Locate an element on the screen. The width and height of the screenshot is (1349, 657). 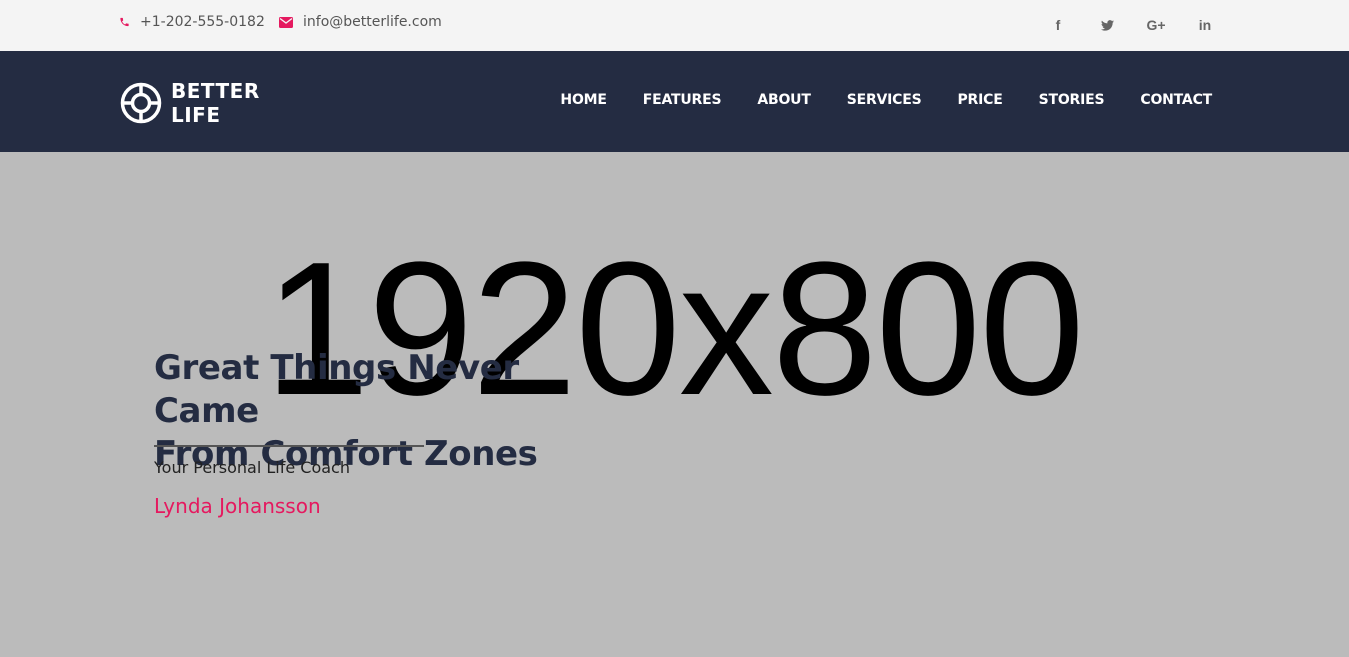
linkedin-icon: in is located at coordinates (1205, 25).